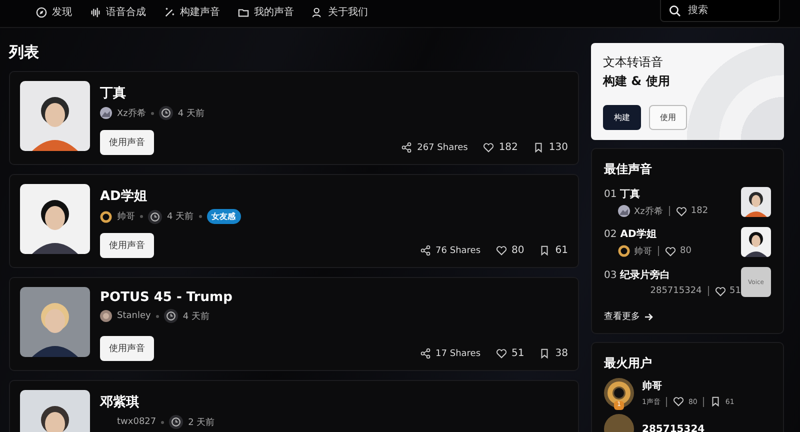  I want to click on arrow-right-icon, so click(649, 317).